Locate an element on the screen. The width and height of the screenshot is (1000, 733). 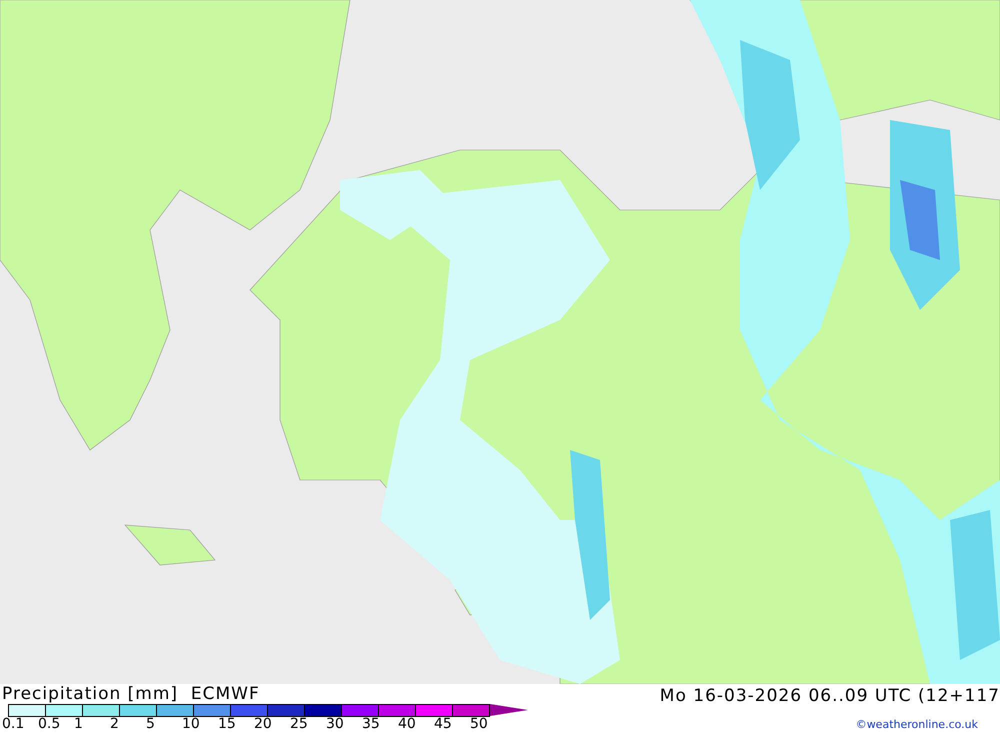
legend-label: 5 is located at coordinates (151, 724).